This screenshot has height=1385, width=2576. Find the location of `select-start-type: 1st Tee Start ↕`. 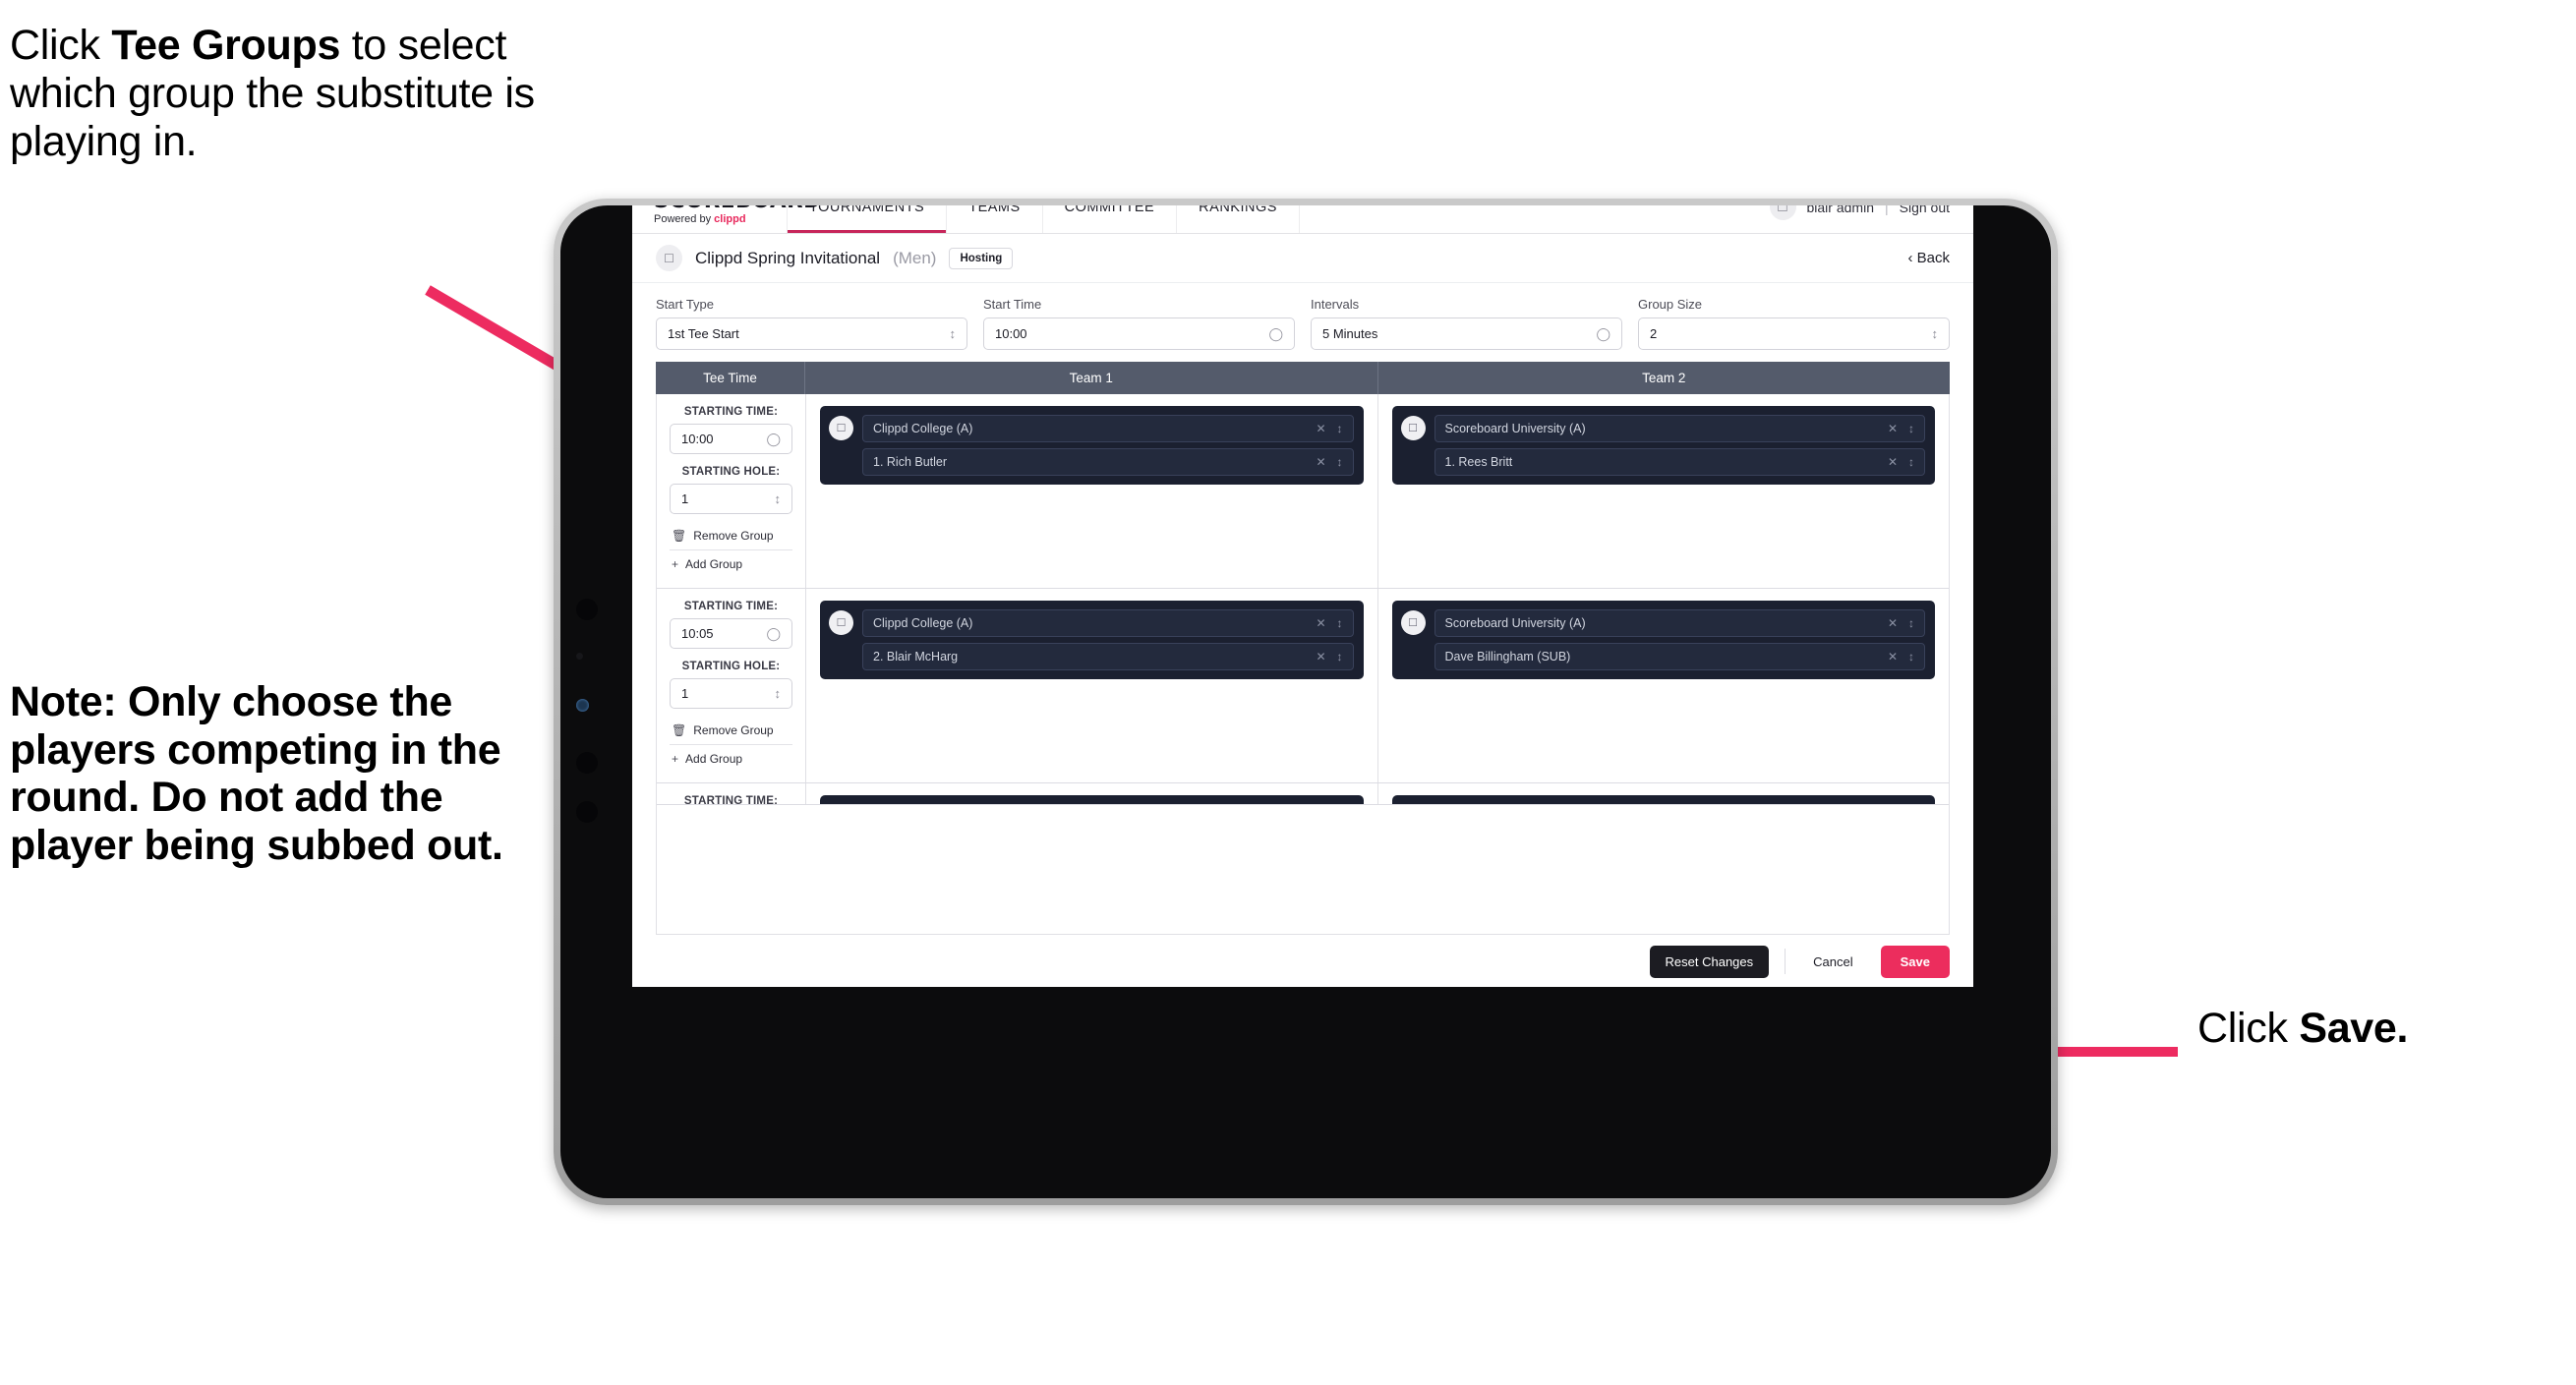

select-start-type: 1st Tee Start ↕ is located at coordinates (811, 334).